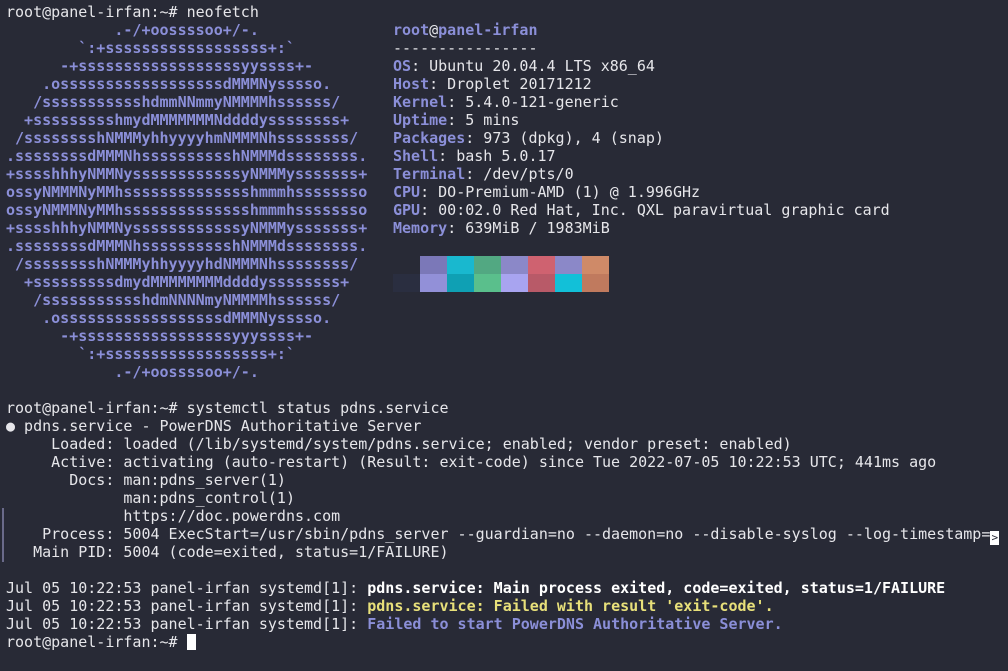  I want to click on info-value: : 5.4.0-121-generic, so click(533, 102).